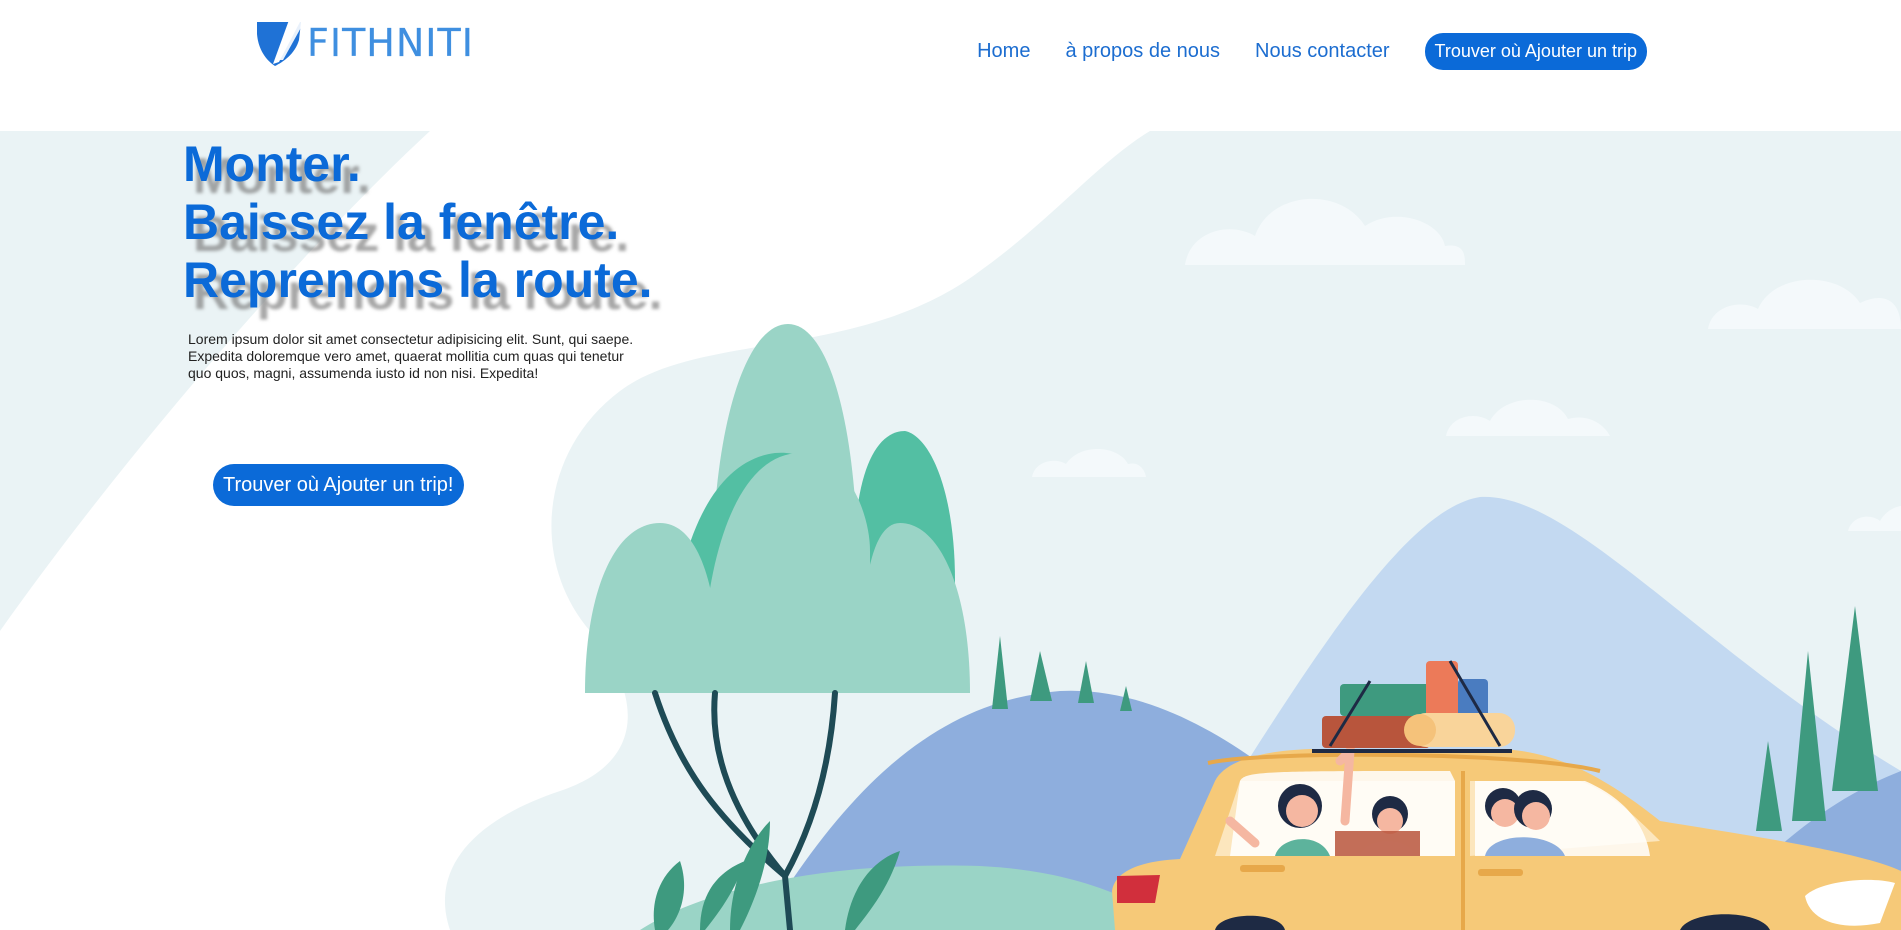 The height and width of the screenshot is (930, 1901). I want to click on headline-line-1: Monter., so click(272, 164).